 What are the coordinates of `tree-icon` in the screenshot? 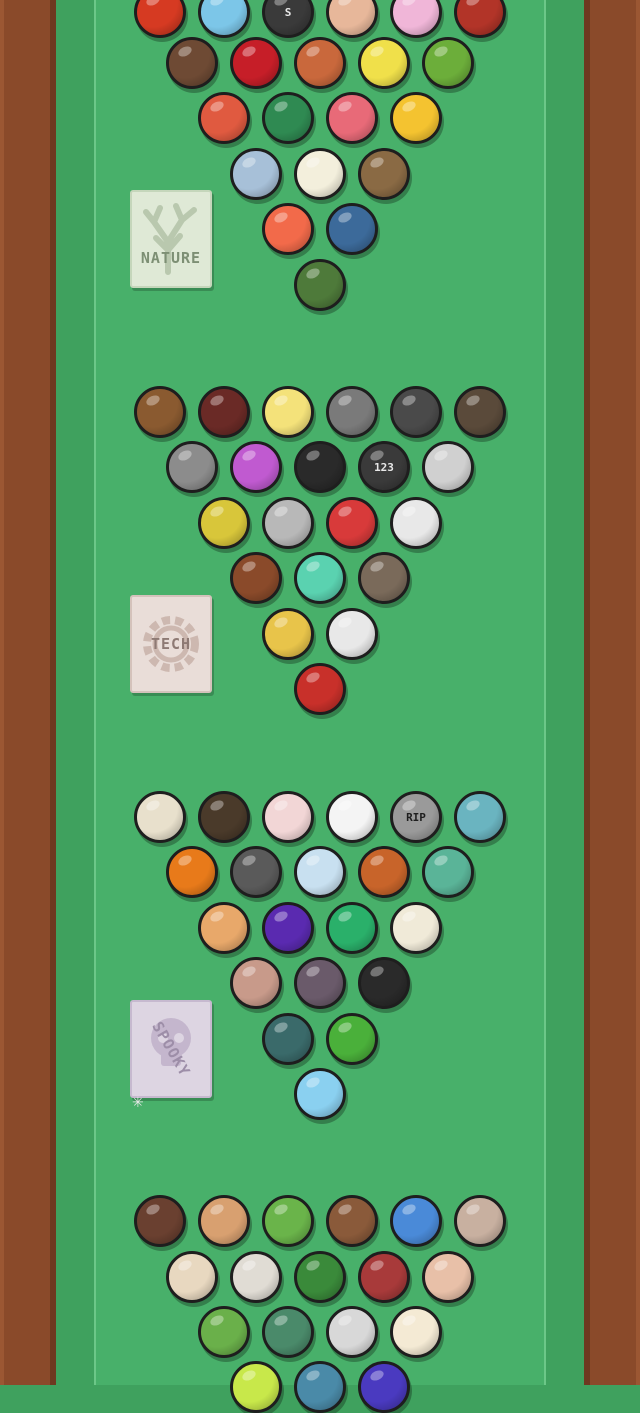 It's located at (170, 239).